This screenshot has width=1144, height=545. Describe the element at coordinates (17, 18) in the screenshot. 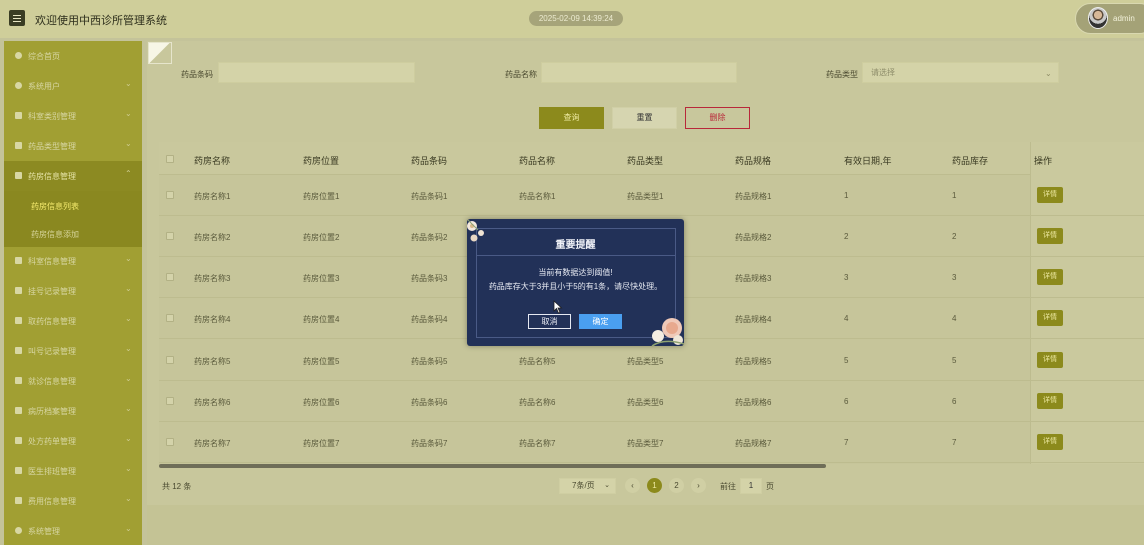

I see `menu-toggle-button` at that location.